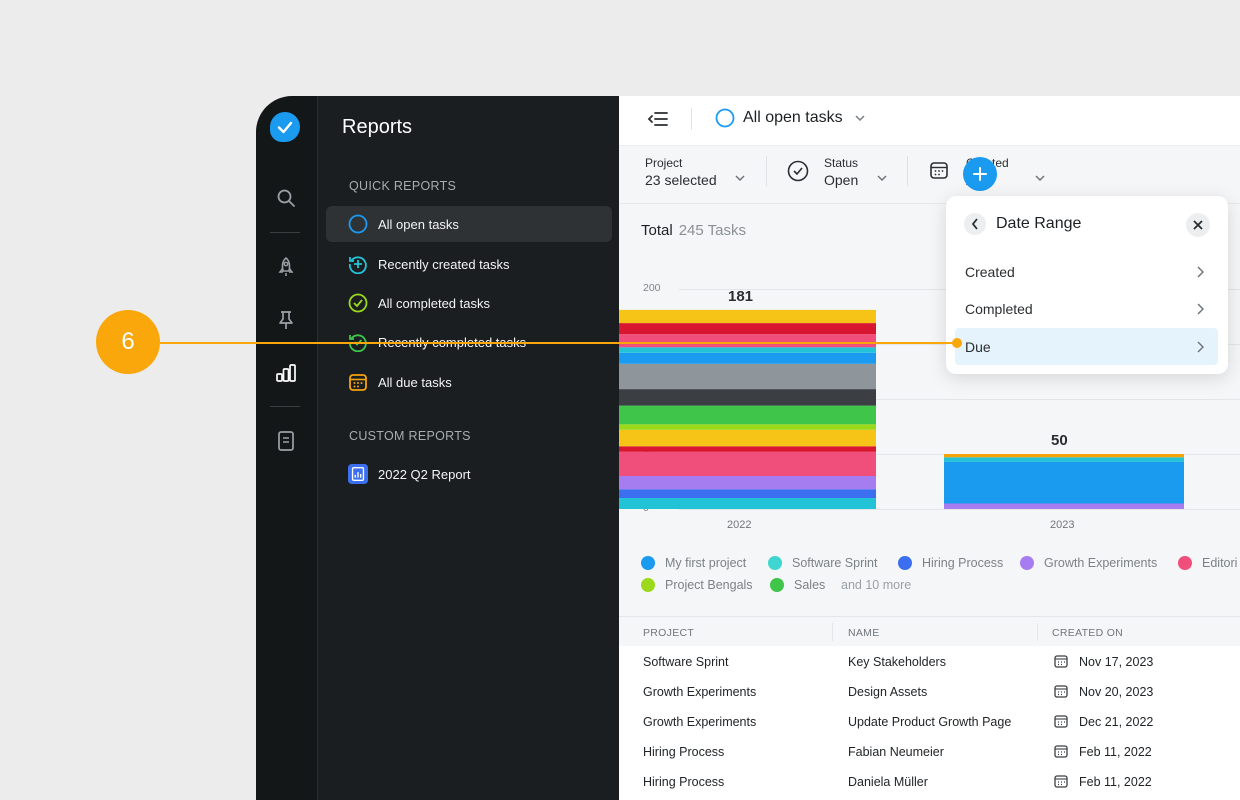 The width and height of the screenshot is (1240, 800). What do you see at coordinates (929, 722) in the screenshot?
I see `cell-name: Update Product Growth Page` at bounding box center [929, 722].